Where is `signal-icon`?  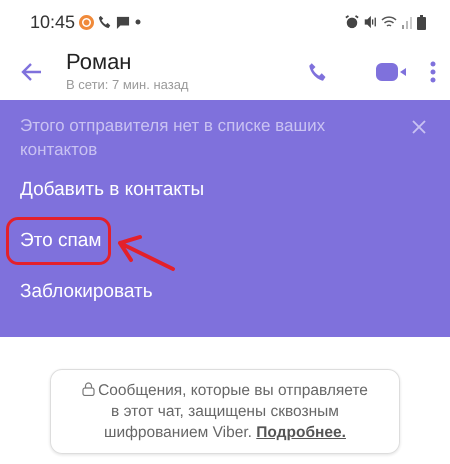
signal-icon is located at coordinates (407, 22).